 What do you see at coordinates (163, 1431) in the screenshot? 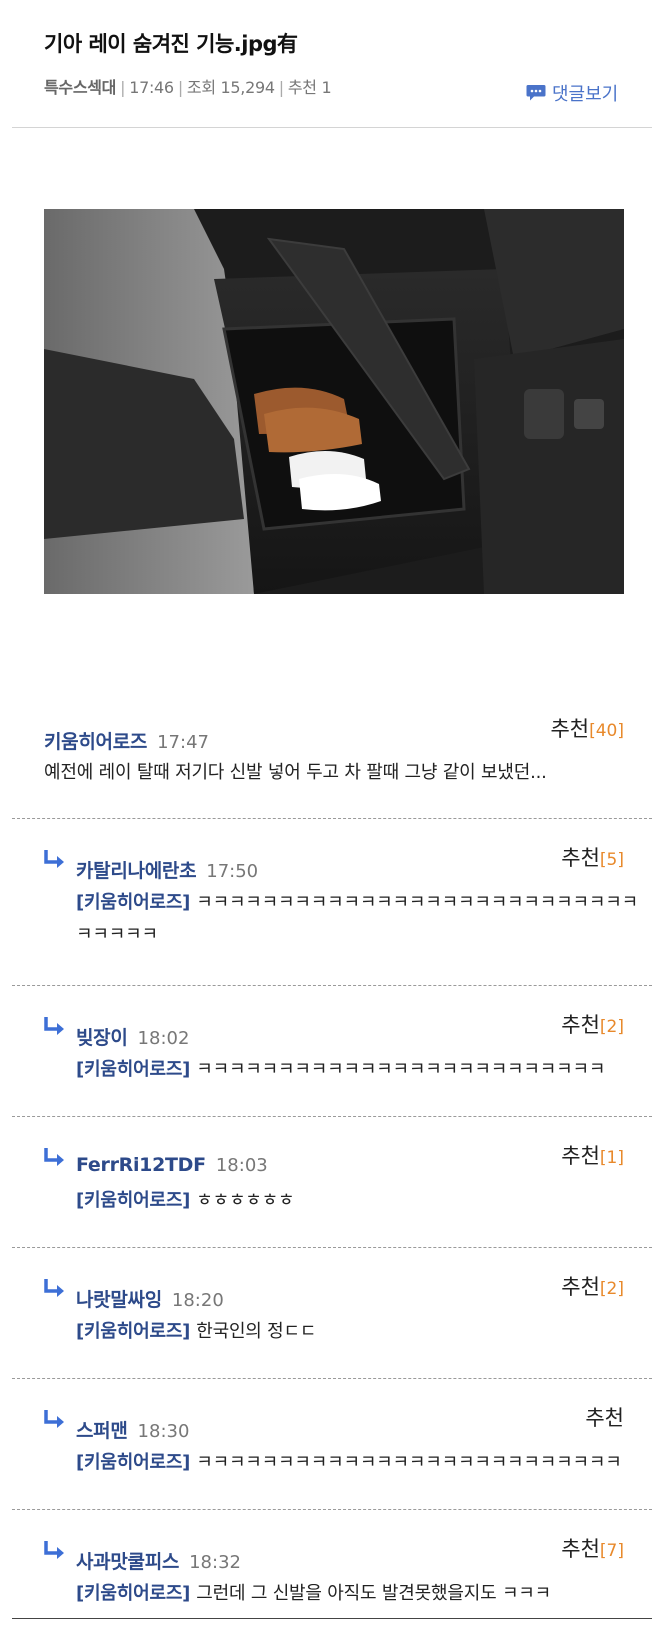
I see `comment-time: 18:30` at bounding box center [163, 1431].